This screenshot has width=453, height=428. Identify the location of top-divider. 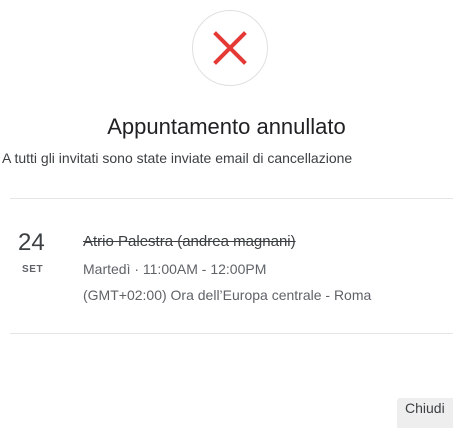
(231, 198).